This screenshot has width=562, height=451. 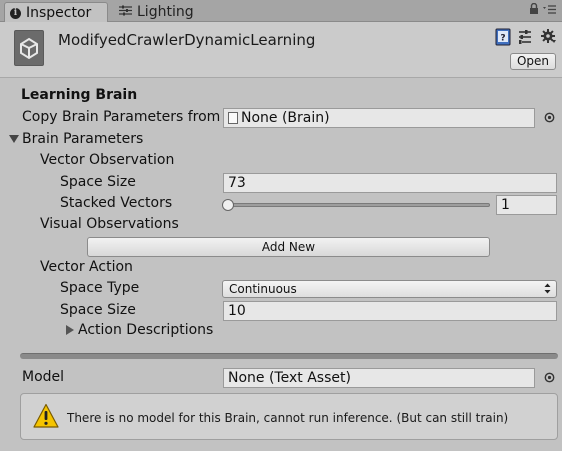 What do you see at coordinates (526, 37) in the screenshot?
I see `preset-icon` at bounding box center [526, 37].